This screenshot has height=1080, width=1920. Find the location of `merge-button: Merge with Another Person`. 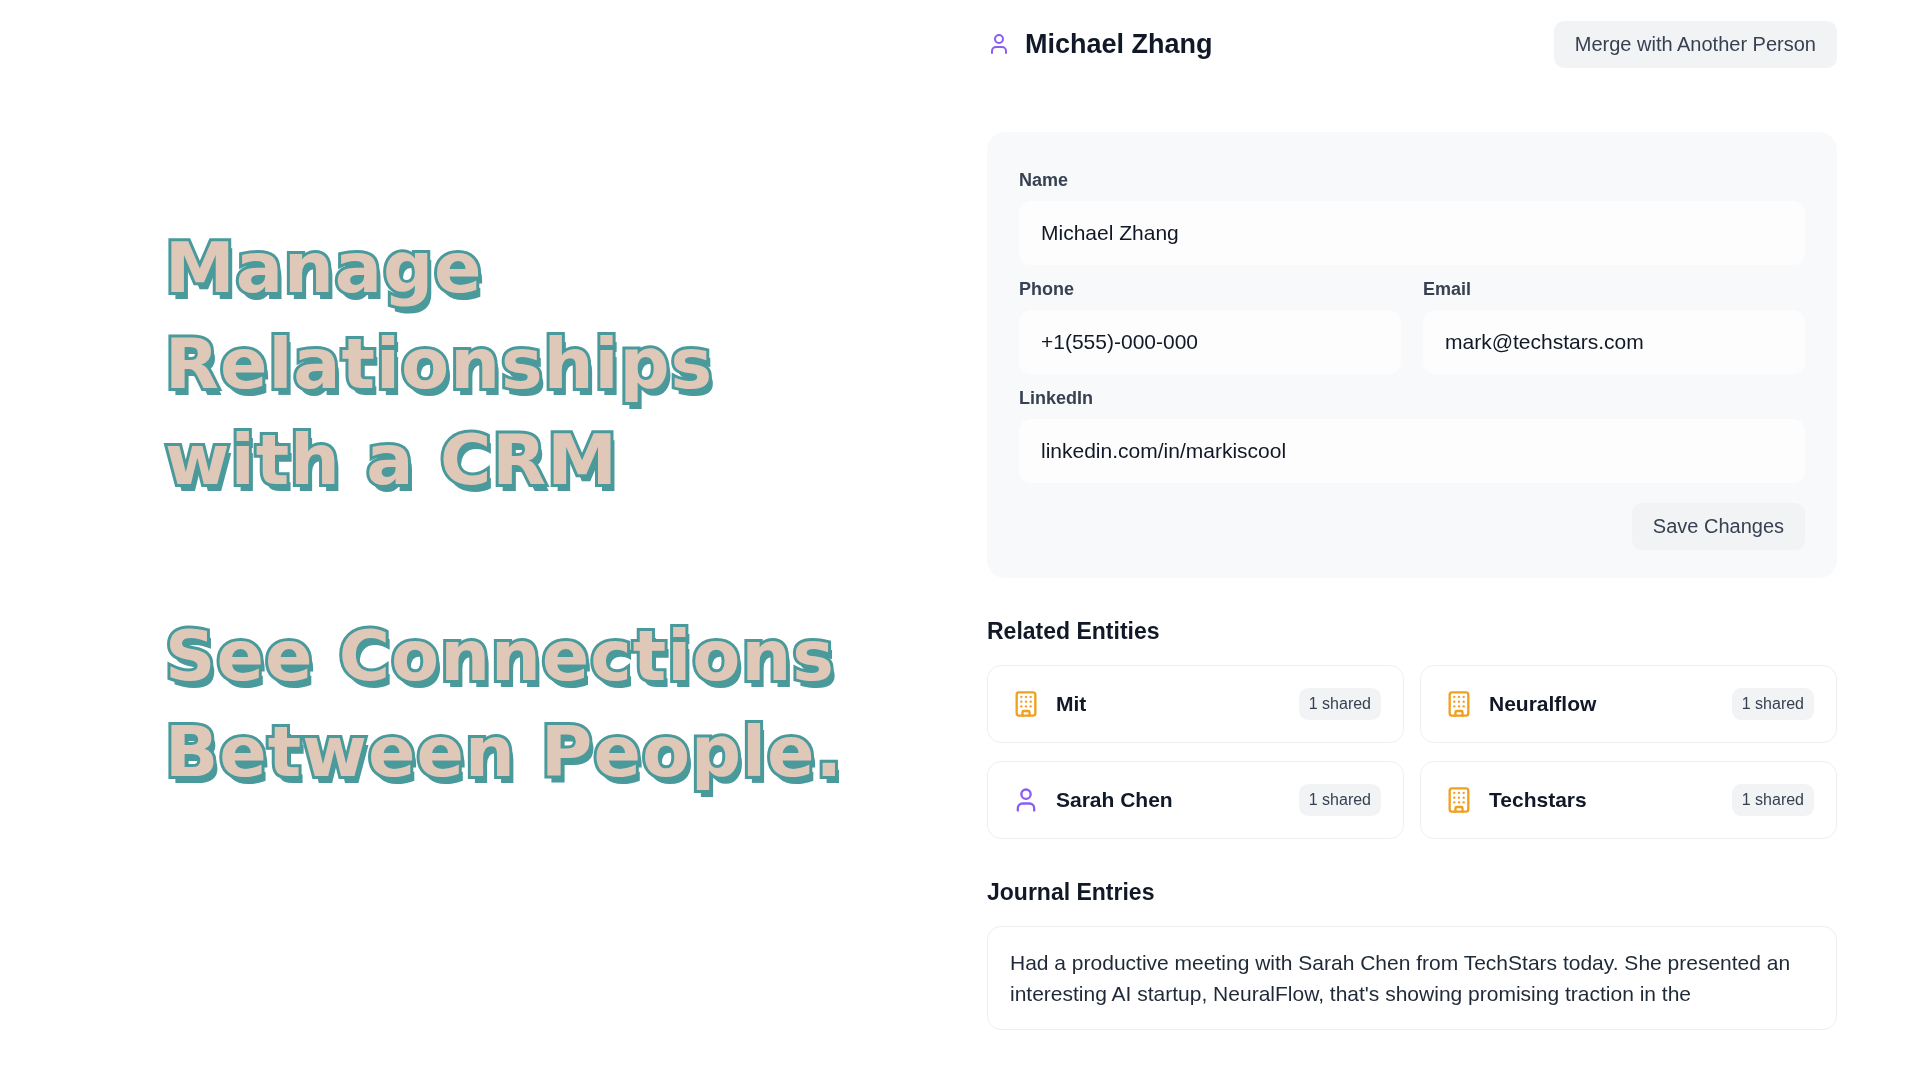

merge-button: Merge with Another Person is located at coordinates (1695, 44).